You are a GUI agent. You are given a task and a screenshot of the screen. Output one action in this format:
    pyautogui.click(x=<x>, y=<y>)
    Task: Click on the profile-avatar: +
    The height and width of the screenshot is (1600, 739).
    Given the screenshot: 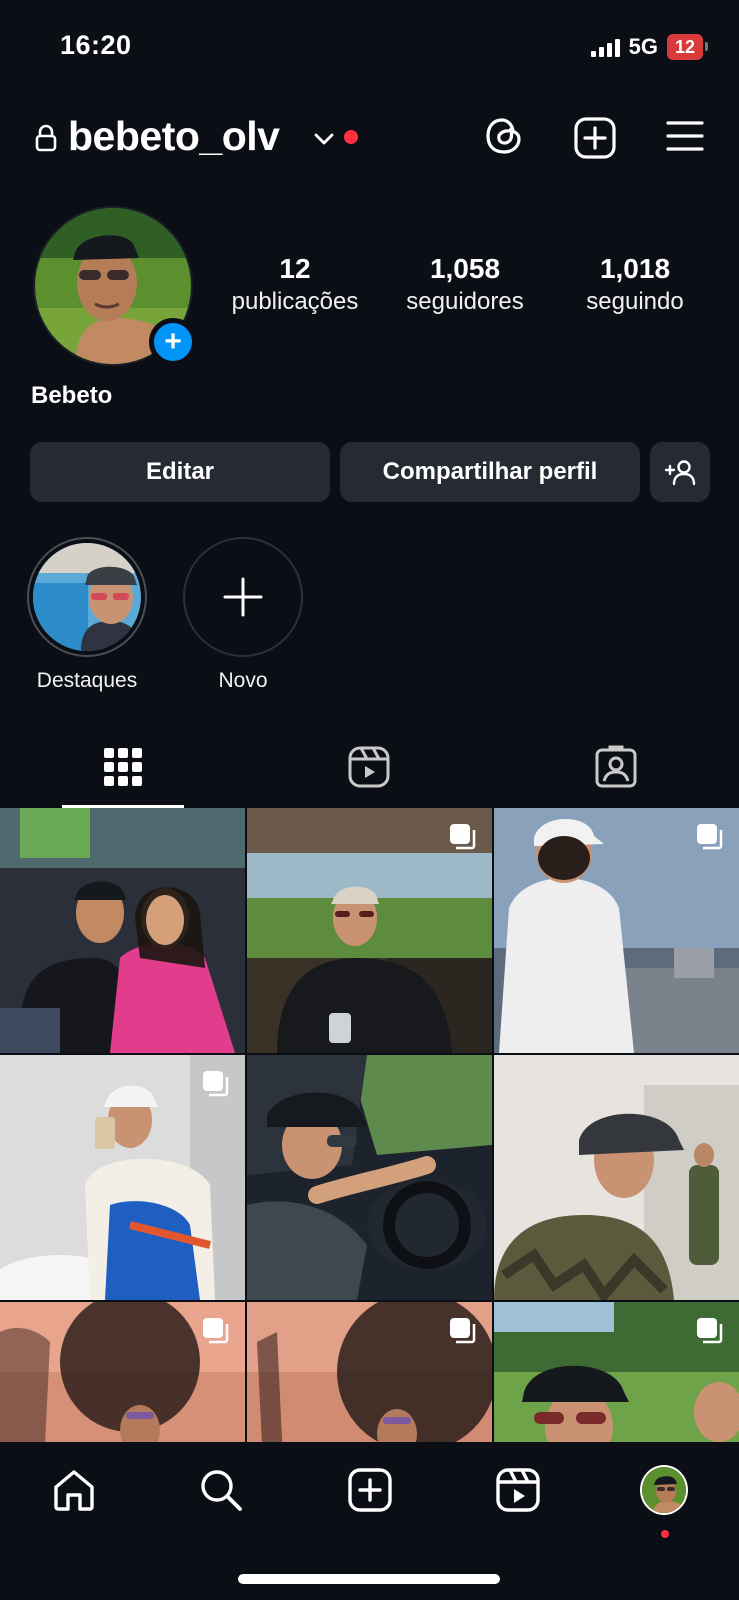 What is the action you would take?
    pyautogui.click(x=115, y=286)
    